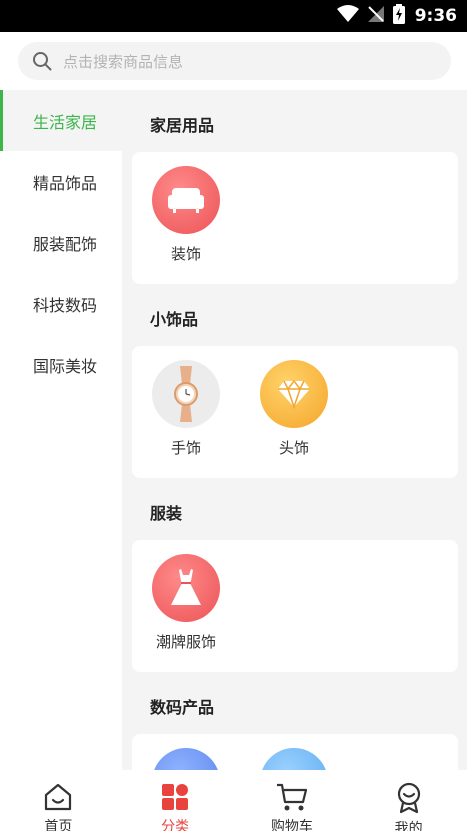 This screenshot has height=831, width=467. I want to click on category-item-decor: 装饰, so click(186, 215).